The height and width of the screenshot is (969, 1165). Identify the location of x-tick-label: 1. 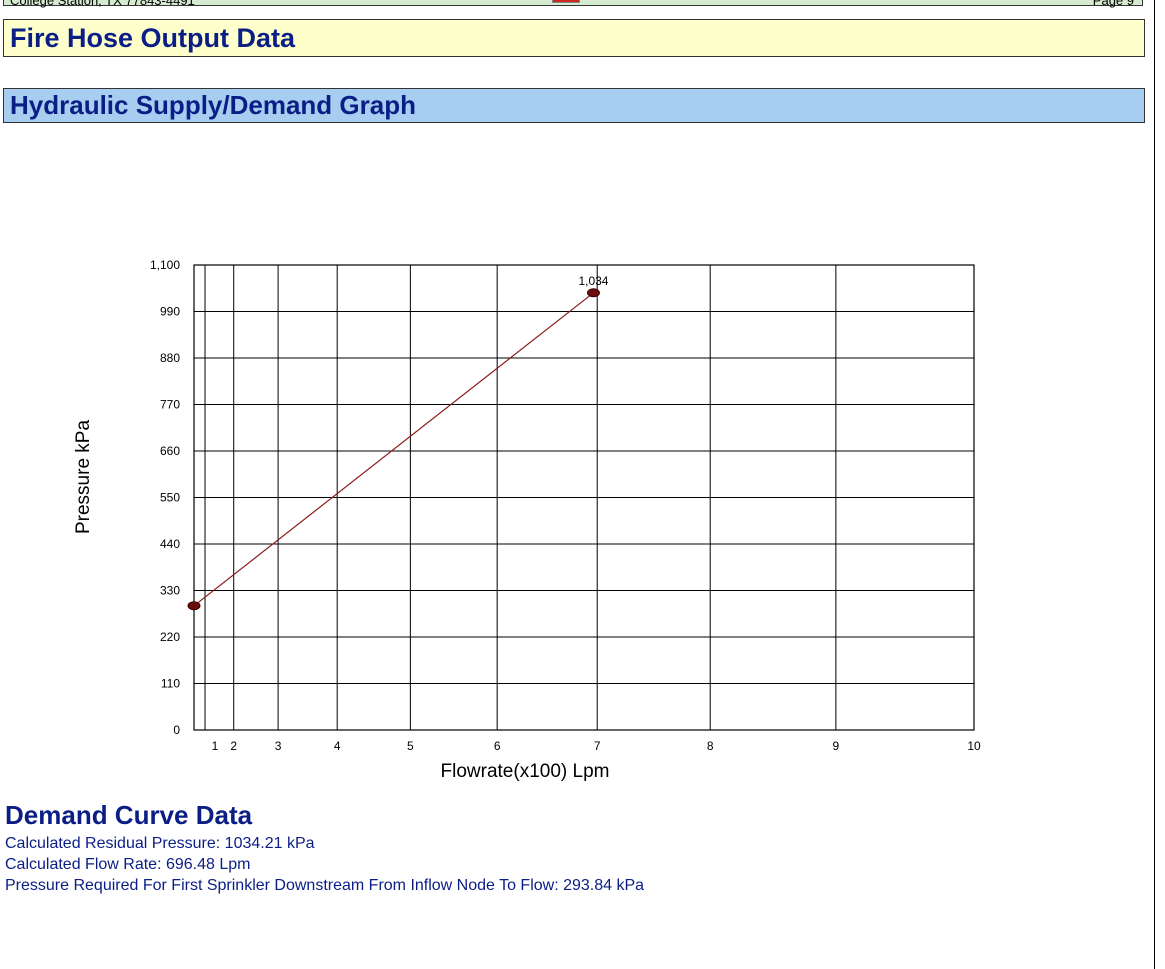
(215, 746).